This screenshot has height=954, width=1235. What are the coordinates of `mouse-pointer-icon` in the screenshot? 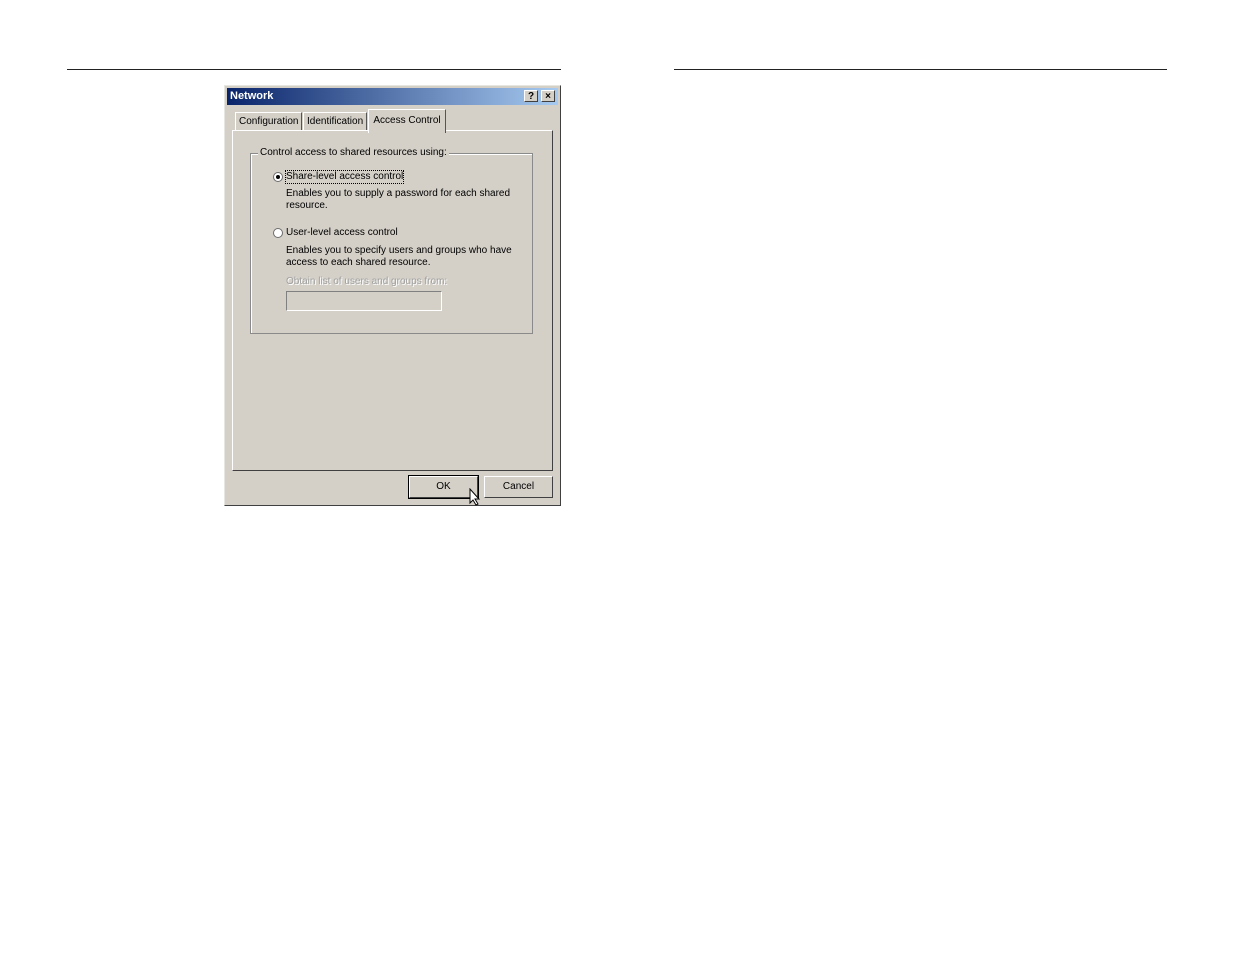 It's located at (475, 497).